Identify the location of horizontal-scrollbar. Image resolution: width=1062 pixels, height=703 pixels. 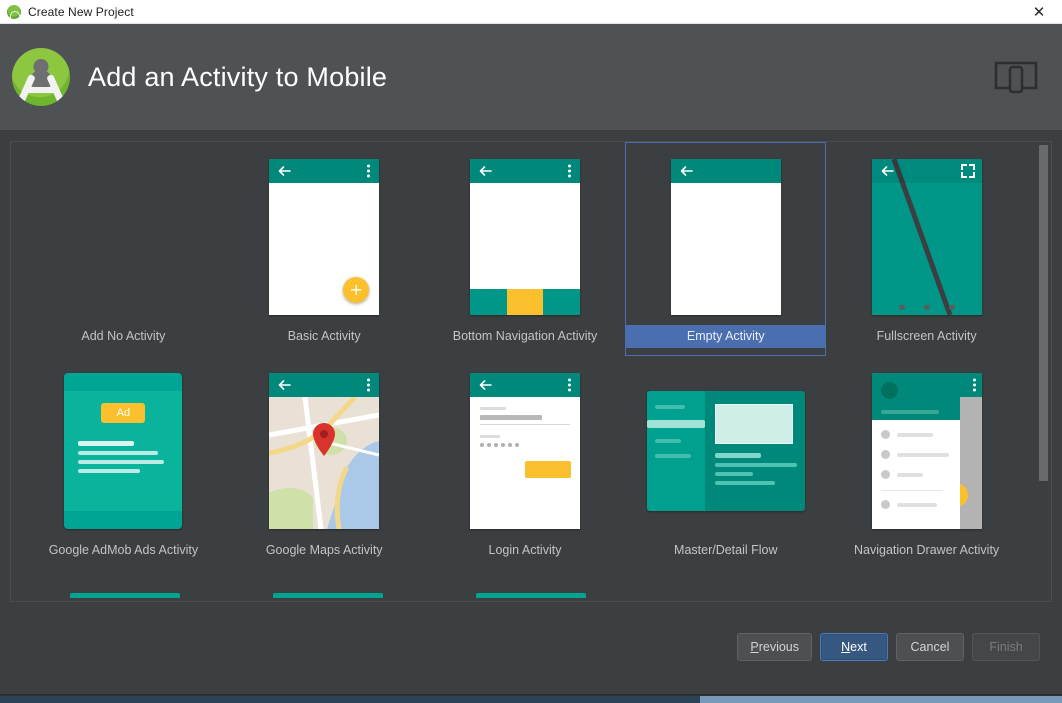
(531, 698).